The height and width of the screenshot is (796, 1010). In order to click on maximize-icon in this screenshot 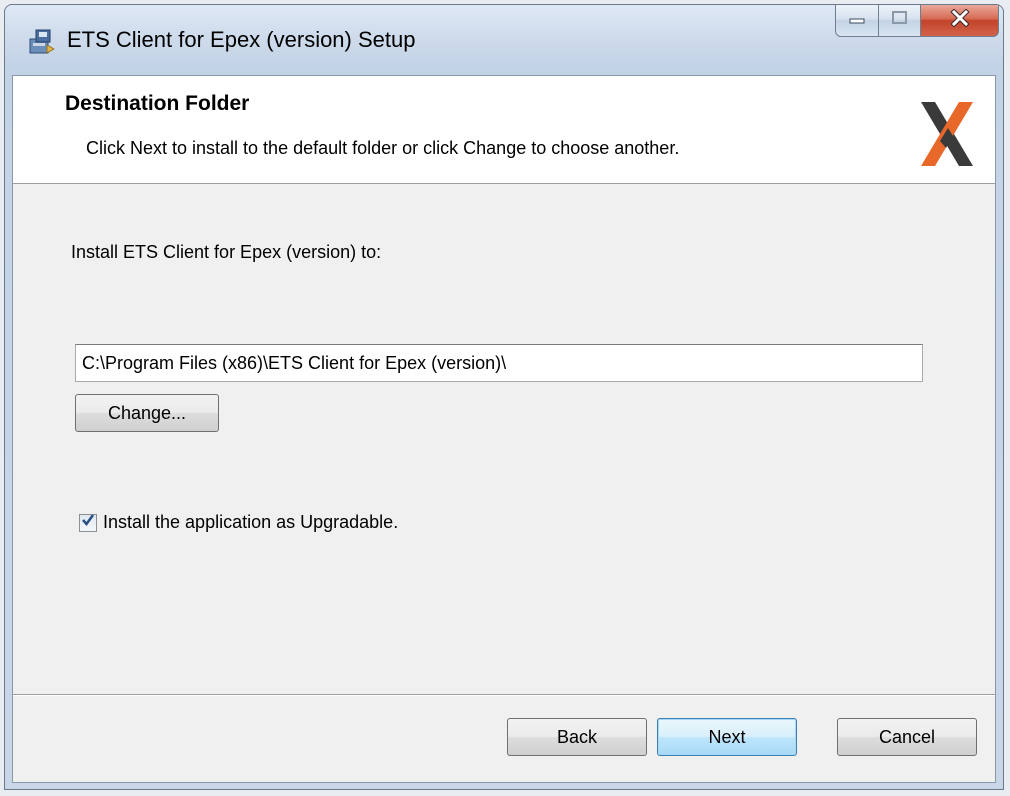, I will do `click(900, 20)`.